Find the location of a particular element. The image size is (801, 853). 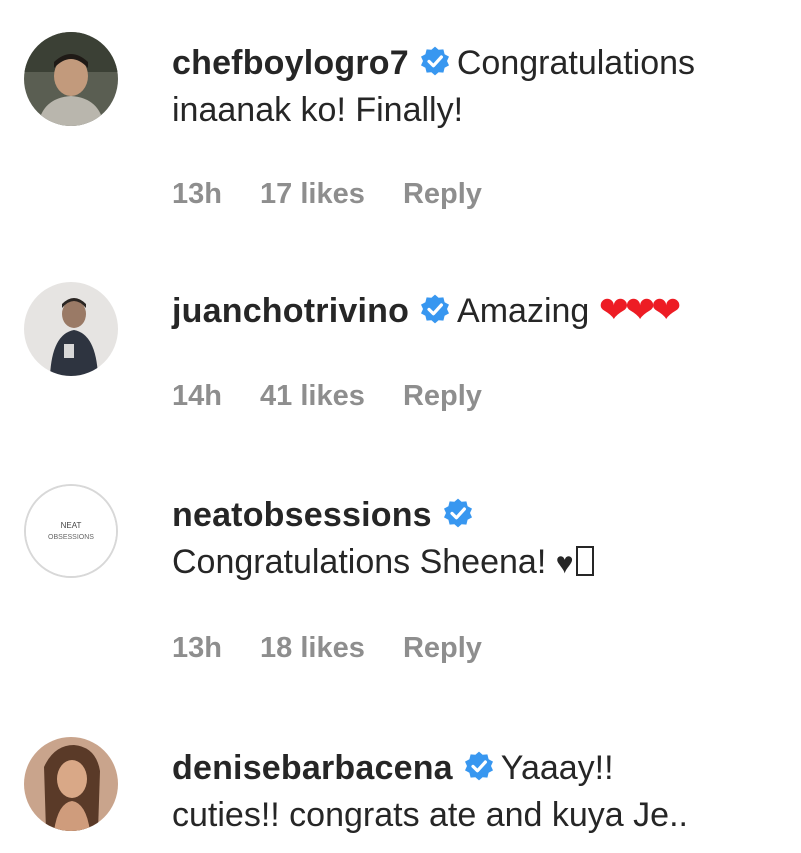

username-link: neatobsessions is located at coordinates (302, 515).